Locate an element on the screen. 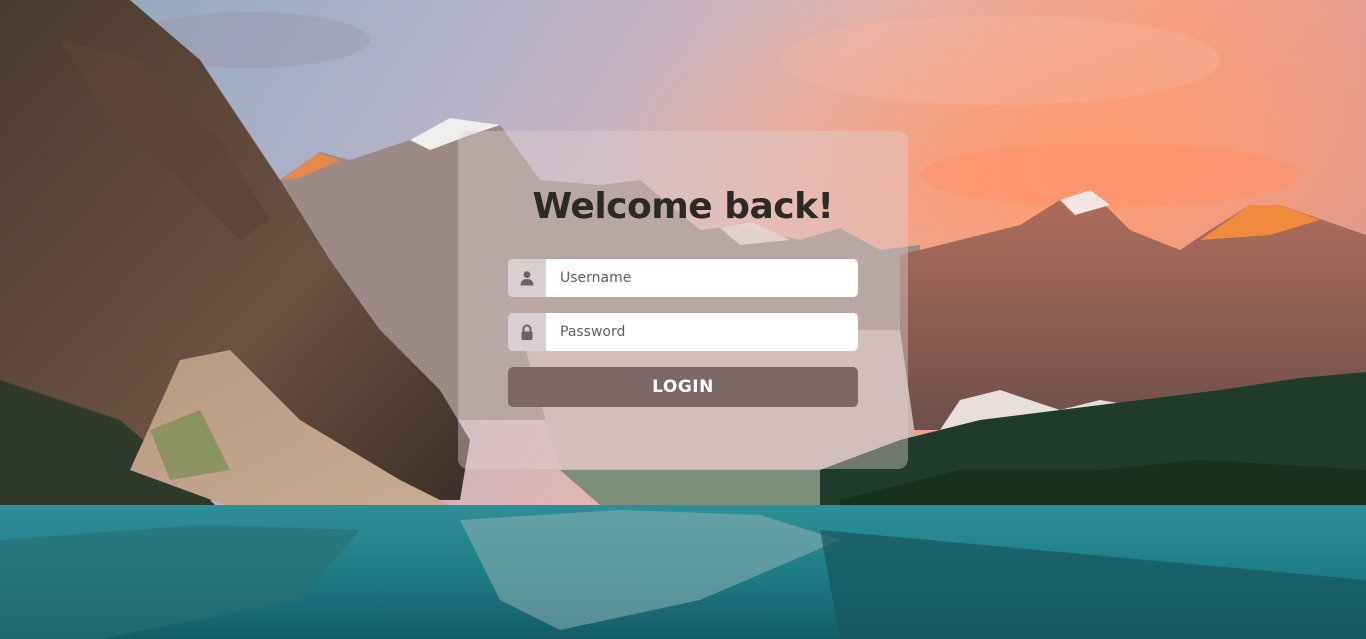 This screenshot has width=1366, height=639. page-title: Welcome back! is located at coordinates (683, 206).